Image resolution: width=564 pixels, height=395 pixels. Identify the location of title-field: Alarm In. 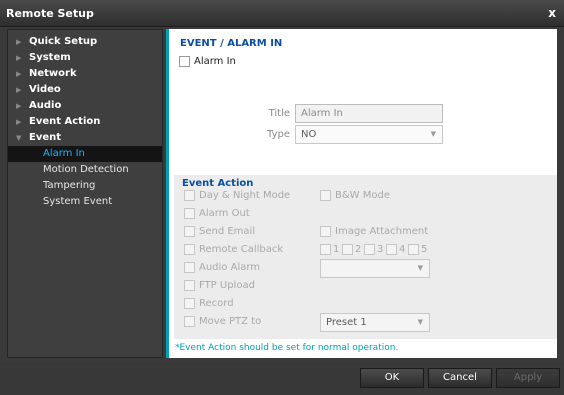
(369, 113).